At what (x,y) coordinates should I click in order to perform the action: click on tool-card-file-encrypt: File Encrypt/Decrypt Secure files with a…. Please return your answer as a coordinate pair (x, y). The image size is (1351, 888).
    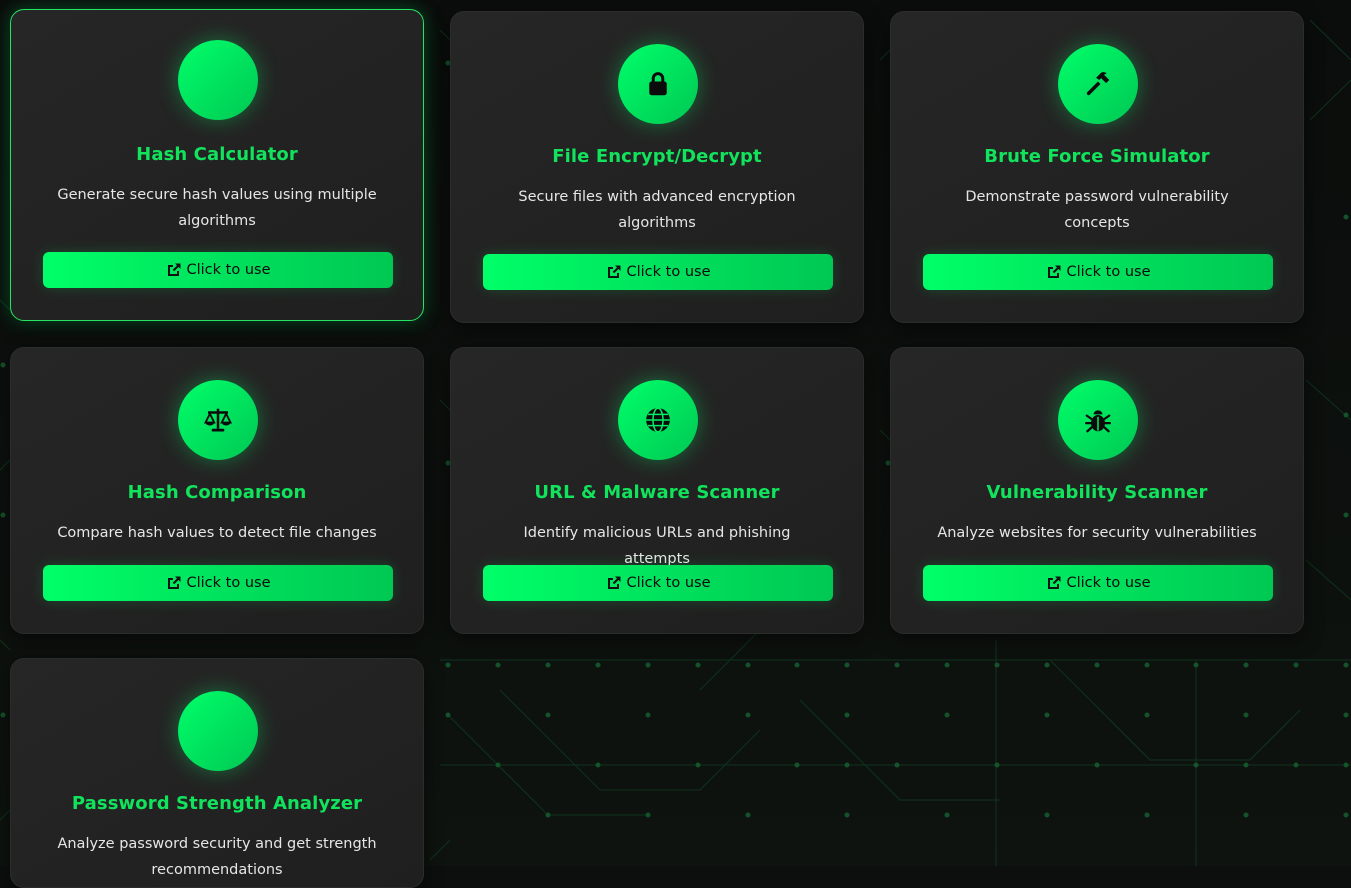
    Looking at the image, I should click on (657, 167).